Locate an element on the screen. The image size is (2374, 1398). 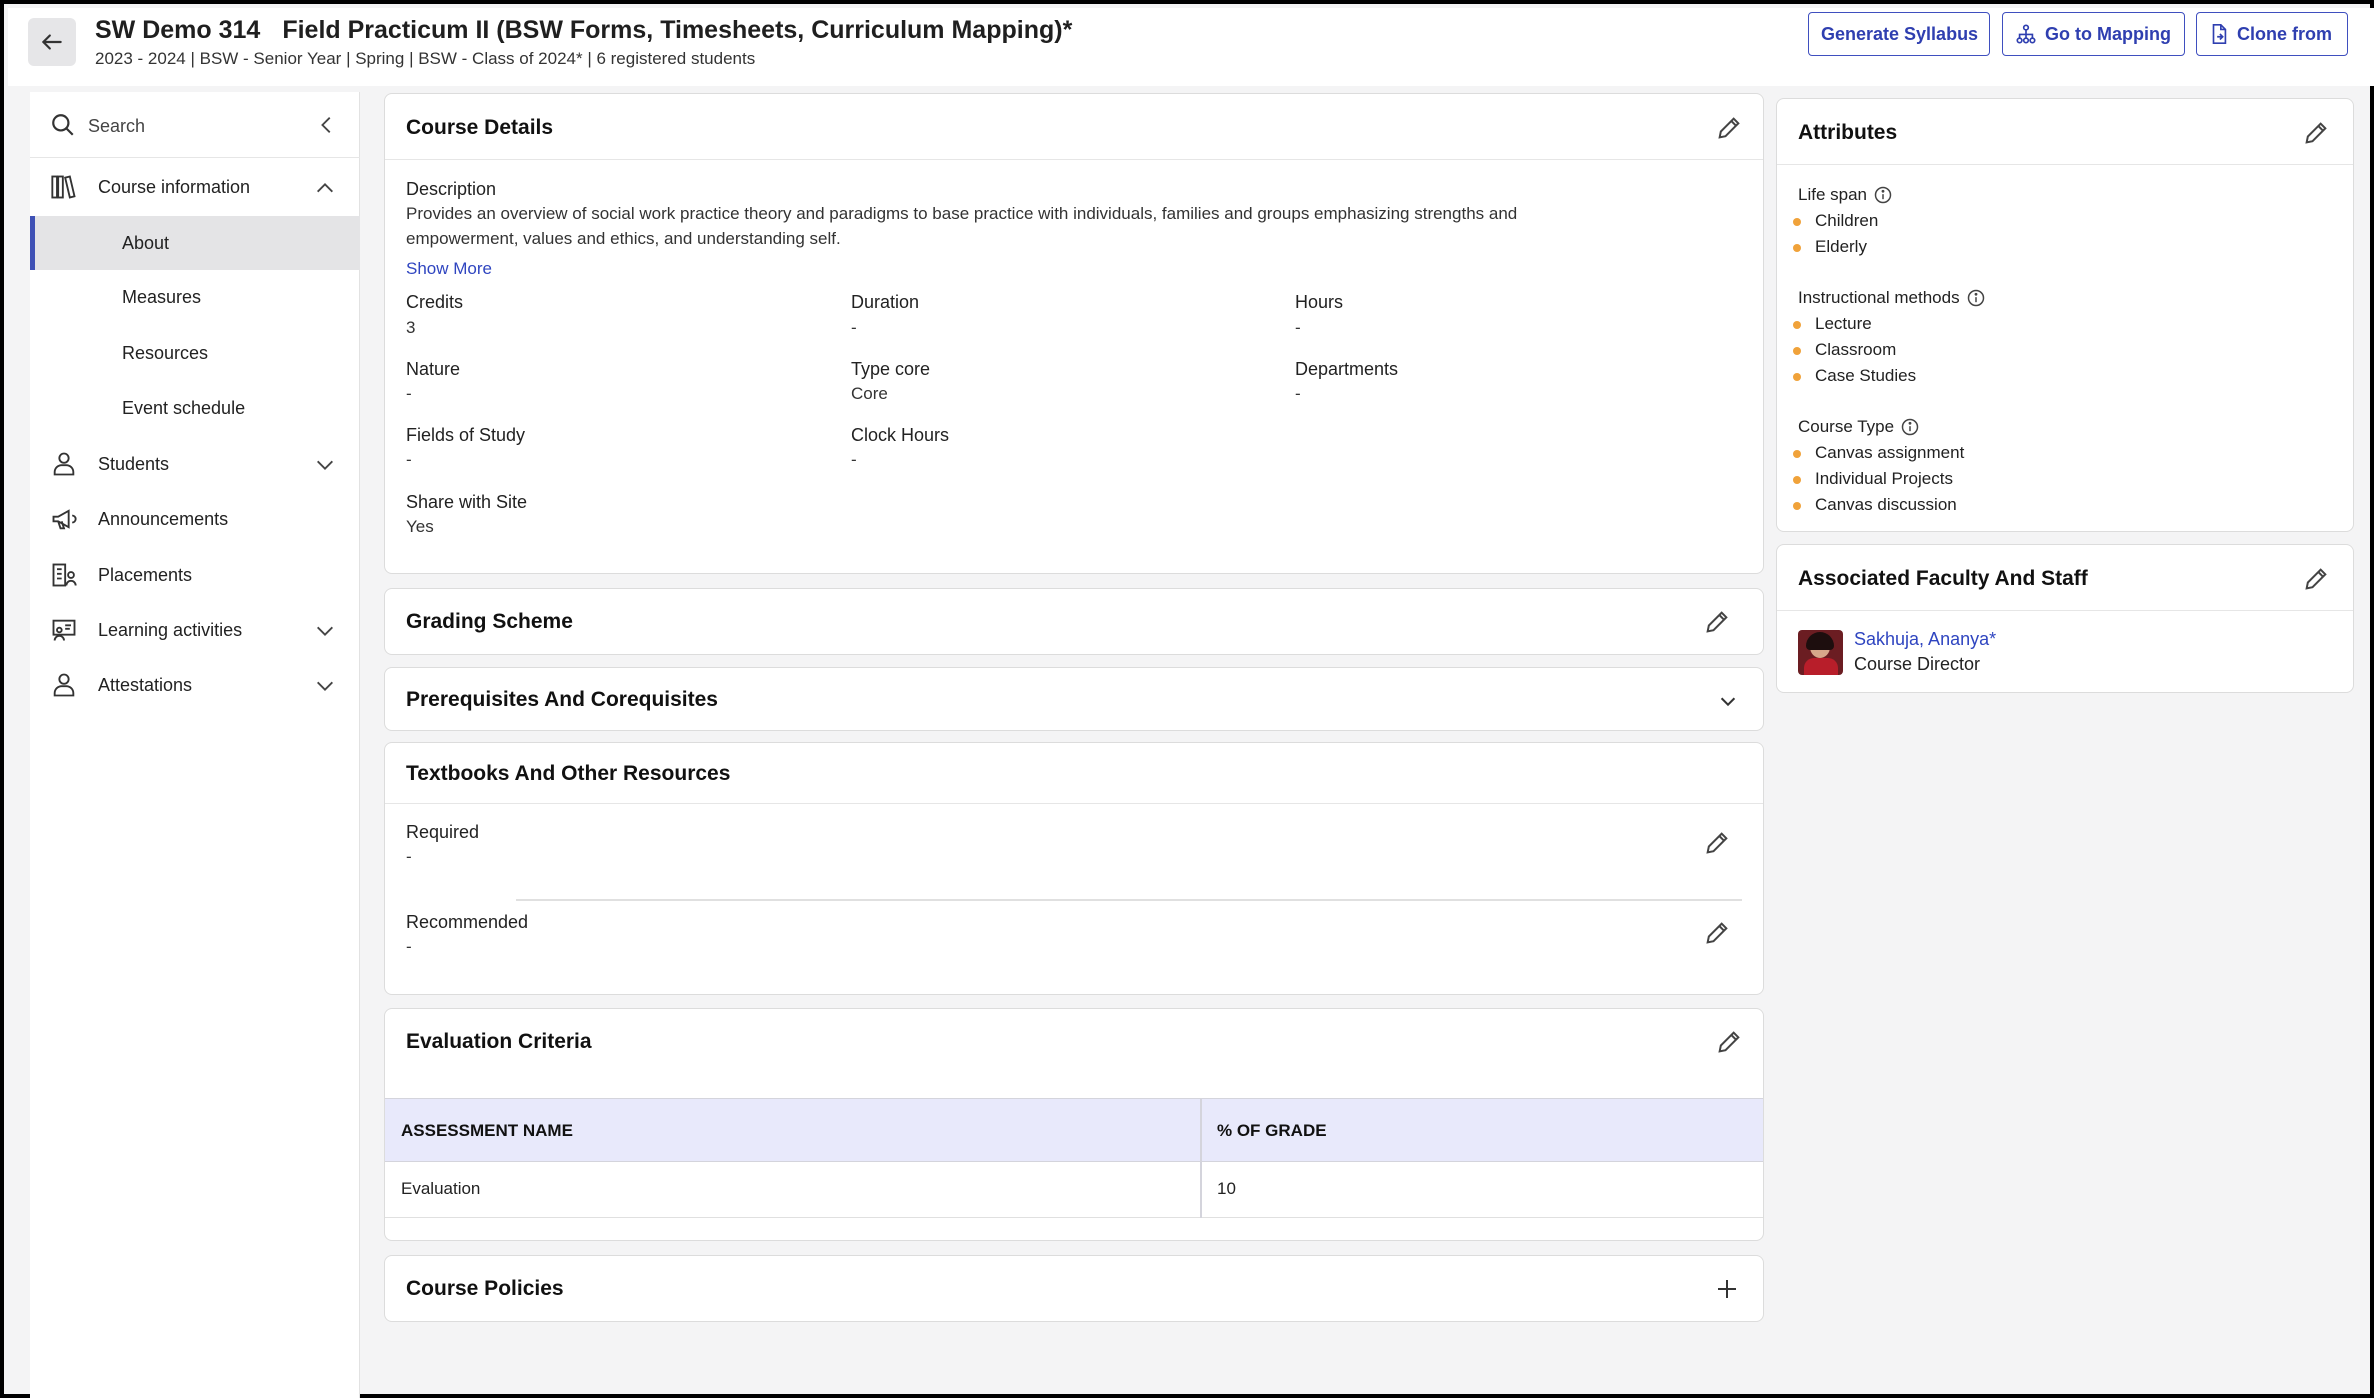
show-more-link: Show More is located at coordinates (449, 269).